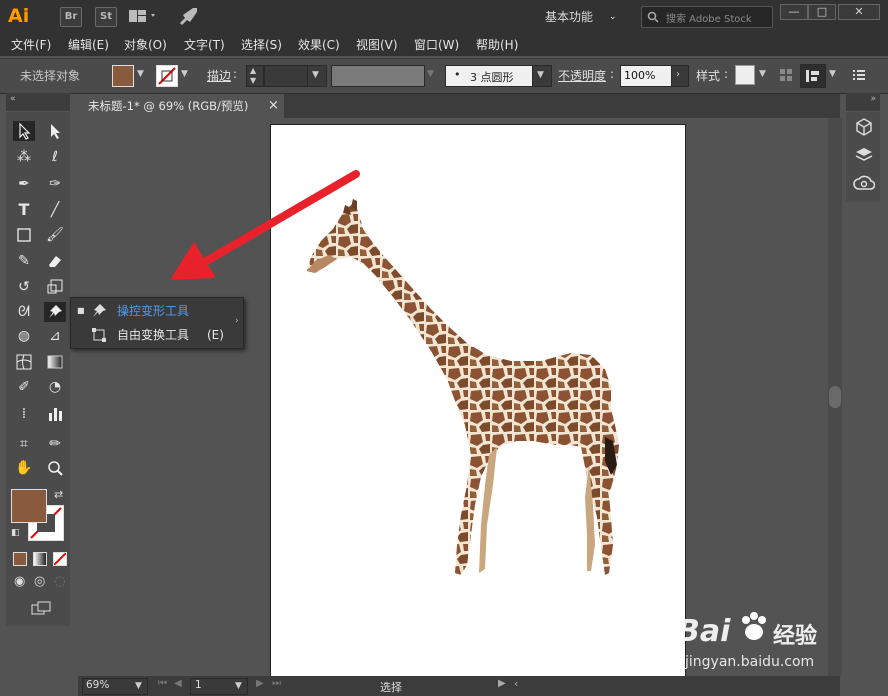  What do you see at coordinates (15, 533) in the screenshot?
I see `default-colors-icon: ◧` at bounding box center [15, 533].